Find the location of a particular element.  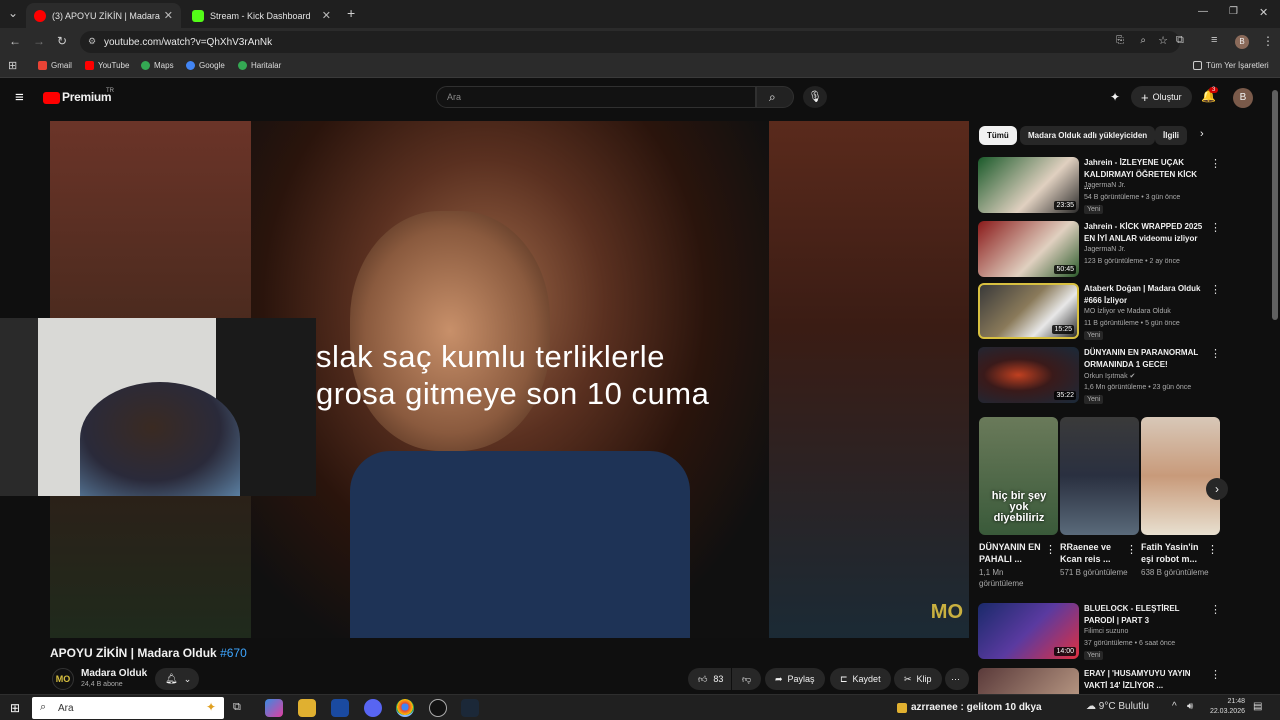

all-bookmarks: Tüm Yer İşaretleri is located at coordinates (1231, 65).